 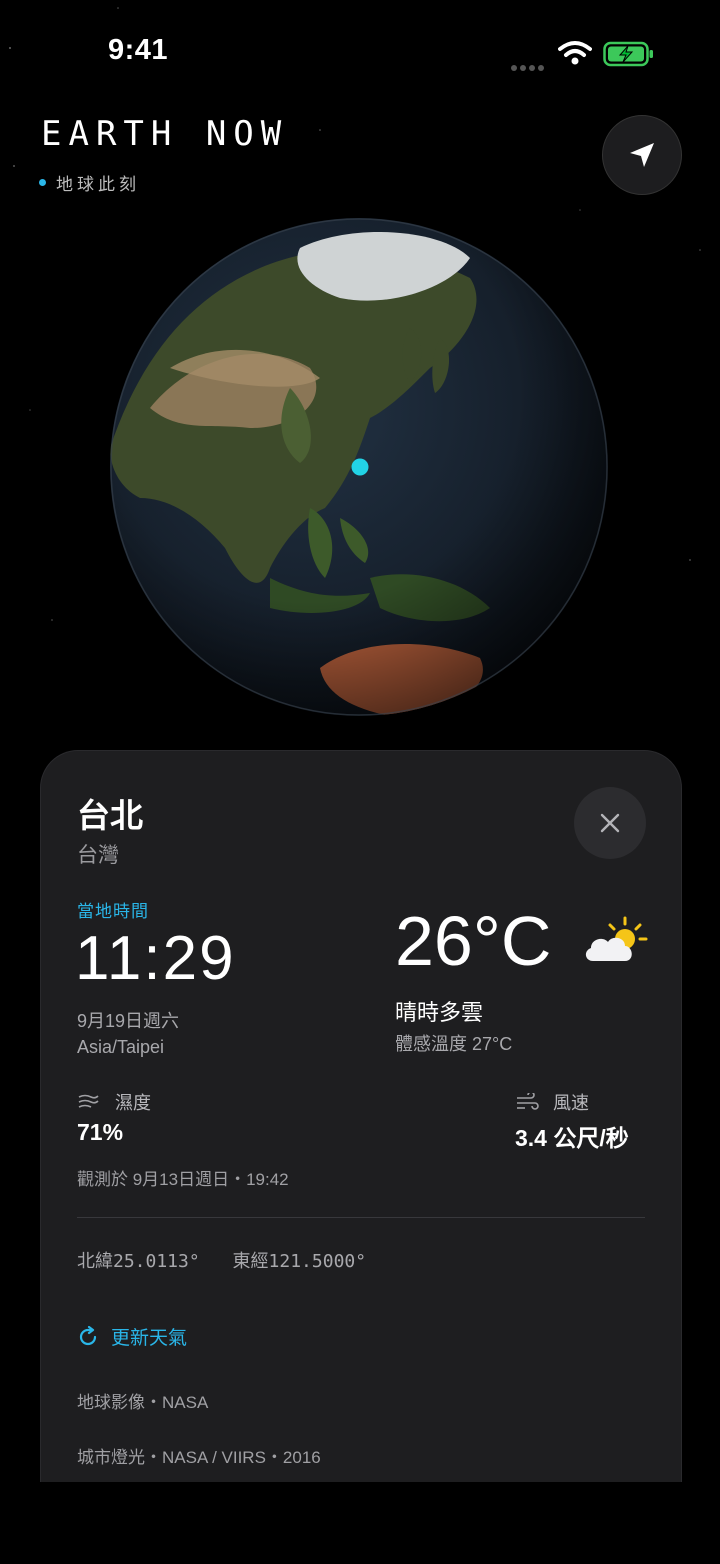 What do you see at coordinates (138, 1261) in the screenshot?
I see `latitude: 北緯25.0113°` at bounding box center [138, 1261].